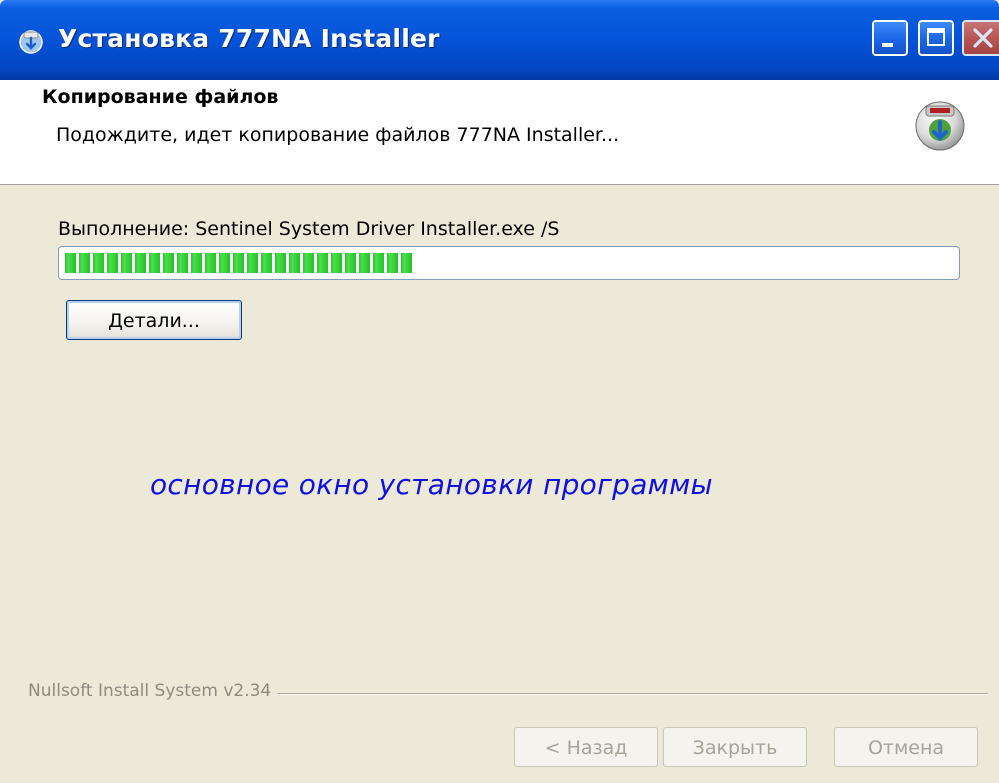 This screenshot has height=783, width=999. Describe the element at coordinates (238, 263) in the screenshot. I see `progress-bar-fill` at that location.